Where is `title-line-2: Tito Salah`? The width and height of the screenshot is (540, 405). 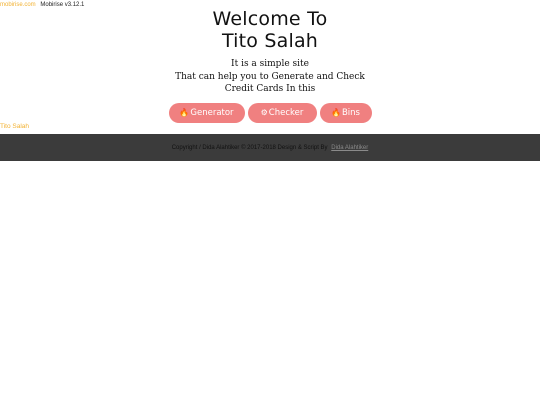 title-line-2: Tito Salah is located at coordinates (270, 41).